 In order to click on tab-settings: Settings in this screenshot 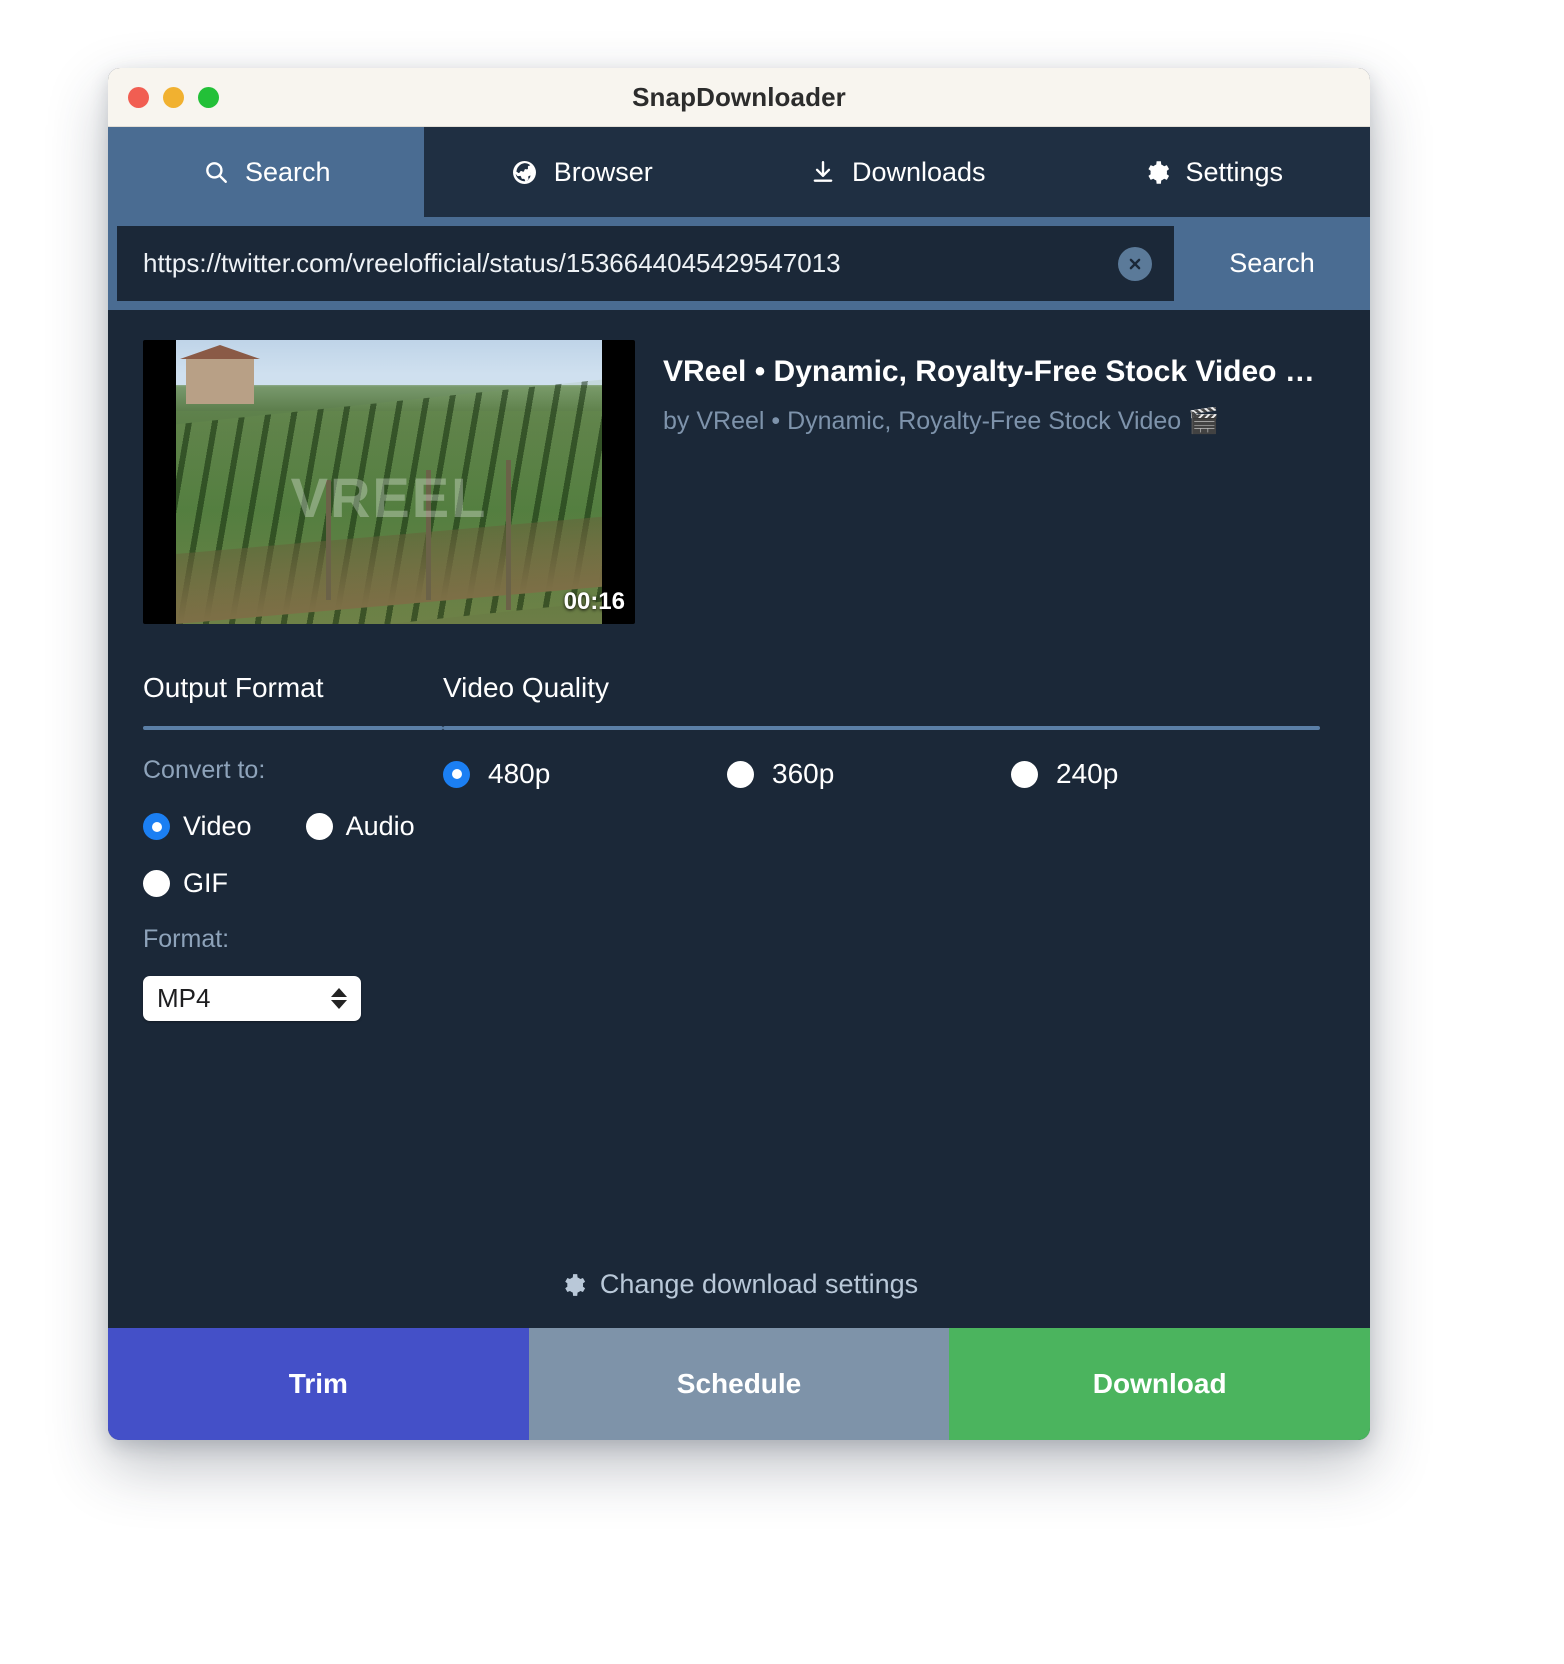, I will do `click(1213, 172)`.